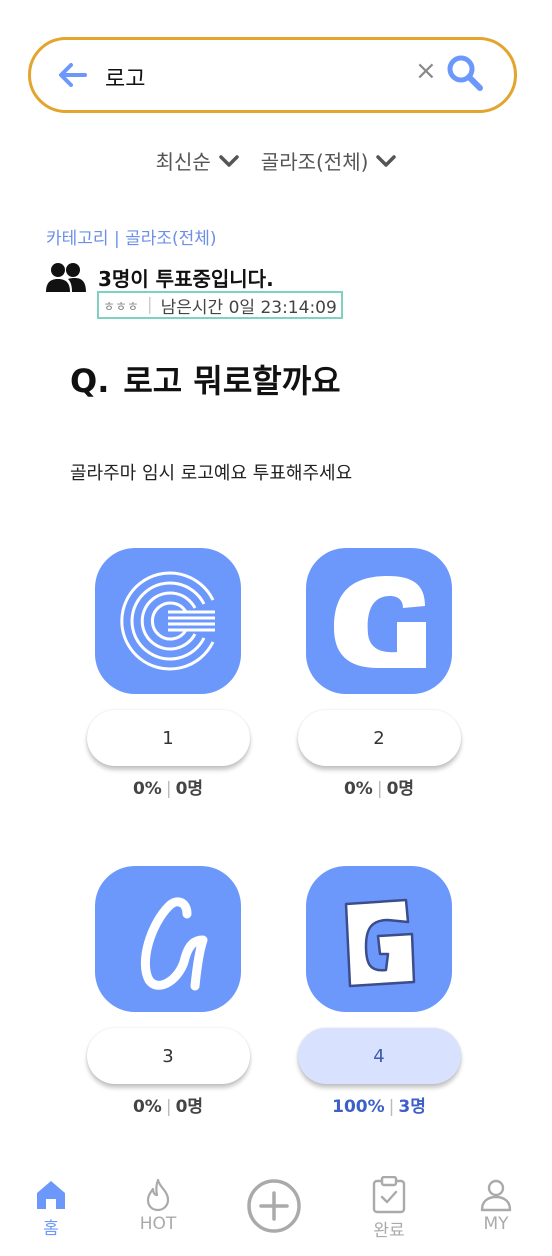 The width and height of the screenshot is (552, 1256). What do you see at coordinates (358, 789) in the screenshot?
I see `option-percent-2: 0%` at bounding box center [358, 789].